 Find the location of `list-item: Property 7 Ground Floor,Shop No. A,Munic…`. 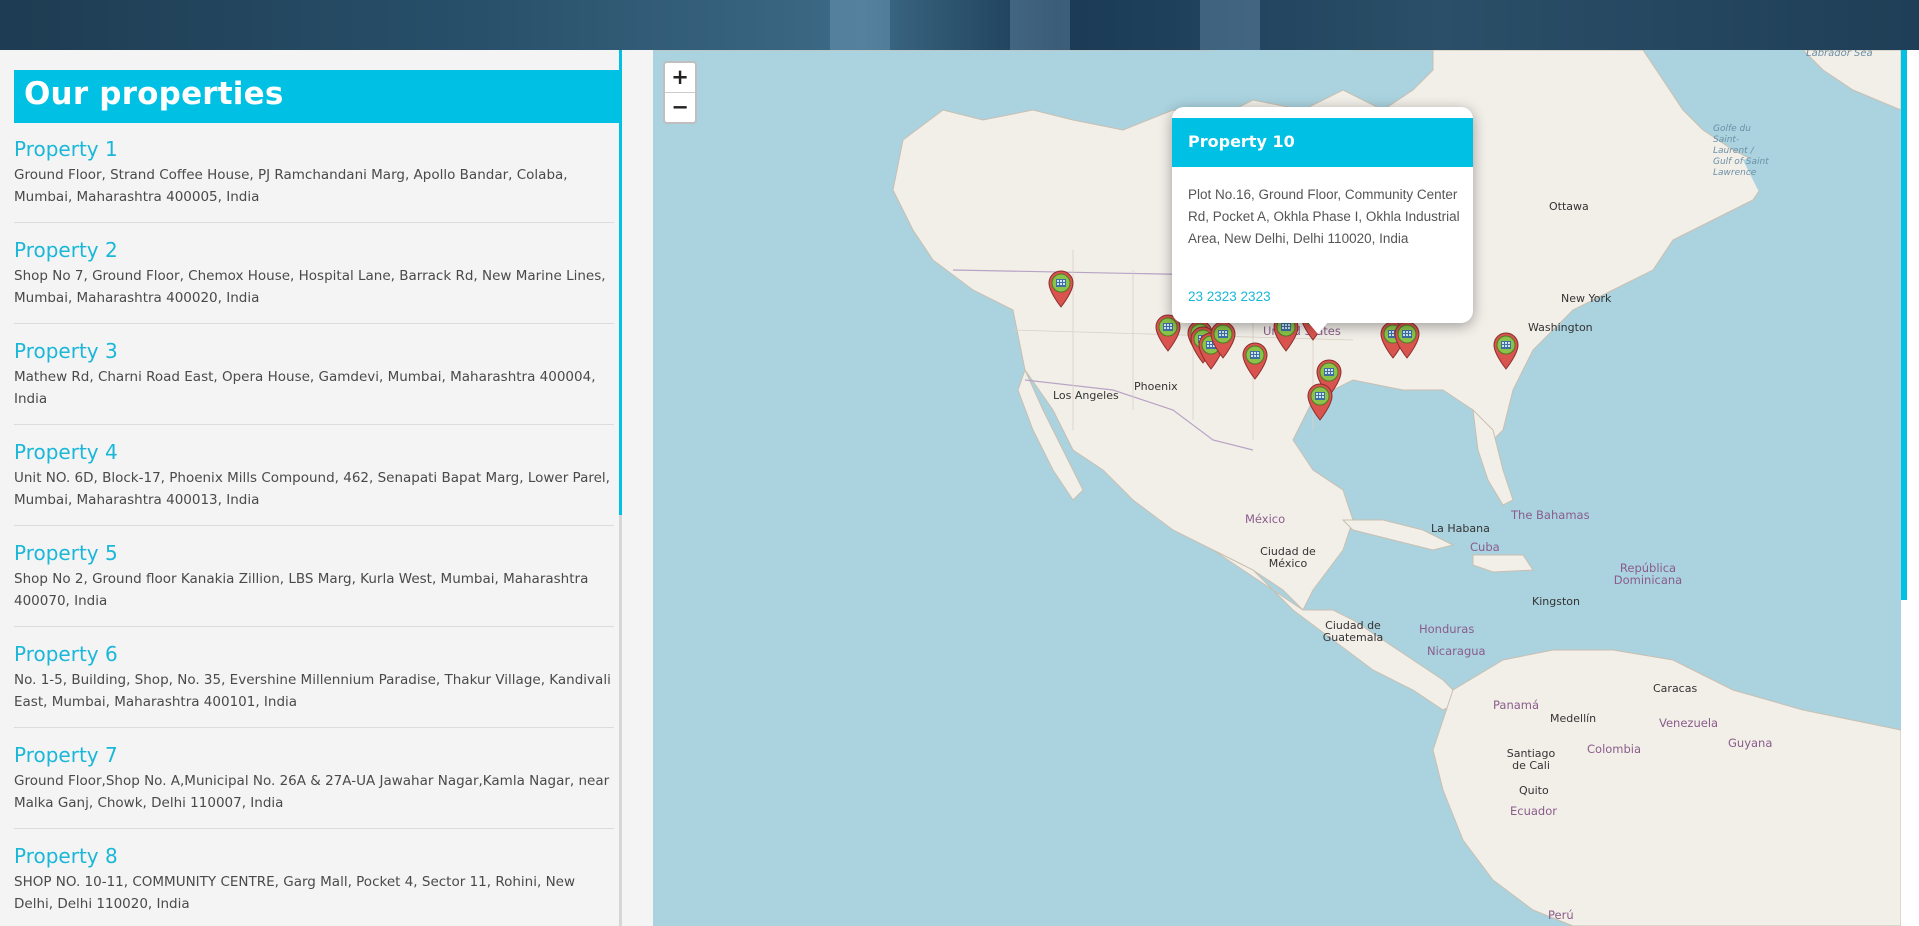

list-item: Property 7 Ground Floor,Shop No. A,Munic… is located at coordinates (314, 785).